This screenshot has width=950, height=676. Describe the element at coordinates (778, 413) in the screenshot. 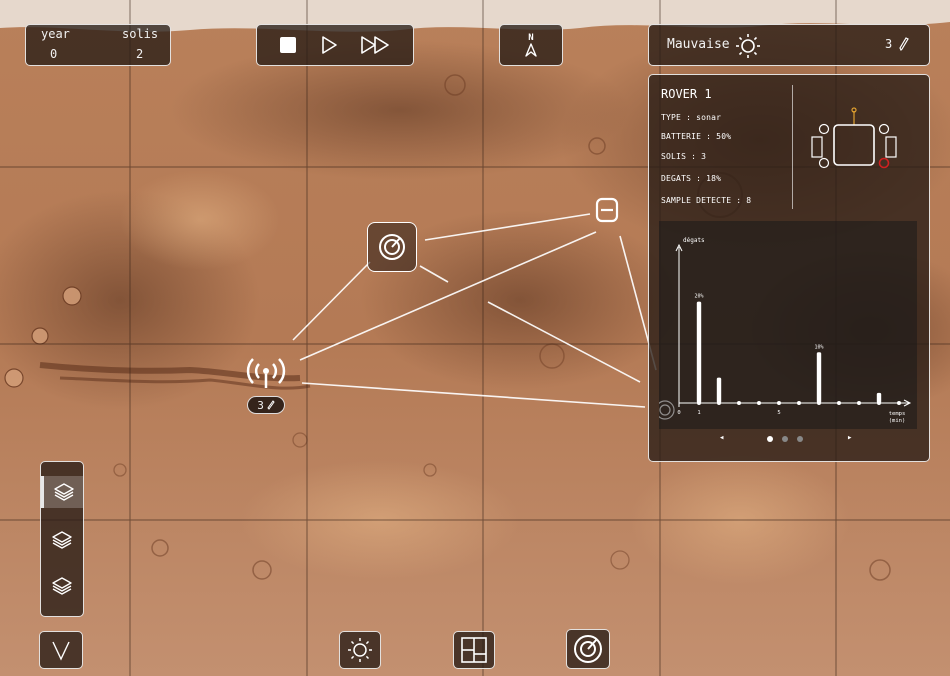

I see `x-tick-label: 5` at that location.